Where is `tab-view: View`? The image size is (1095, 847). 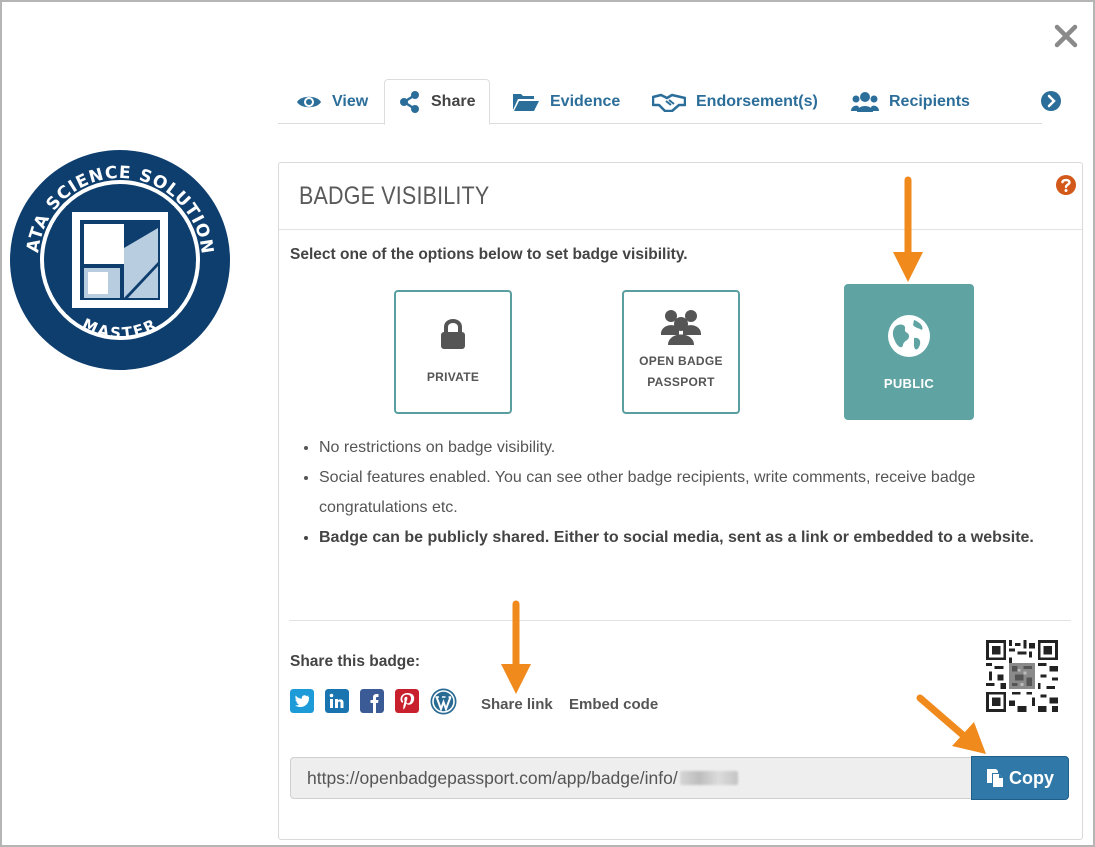 tab-view: View is located at coordinates (332, 101).